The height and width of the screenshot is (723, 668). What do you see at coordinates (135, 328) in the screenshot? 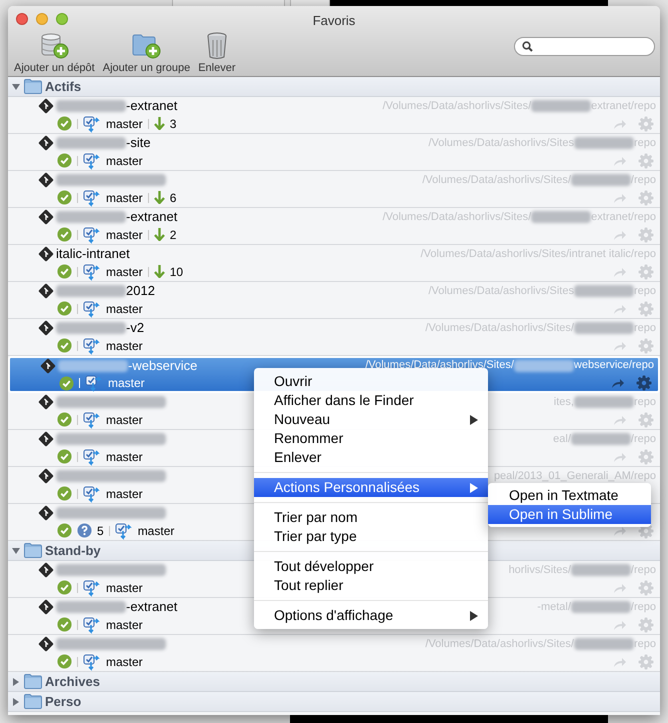
I see `repository-name: -v2` at bounding box center [135, 328].